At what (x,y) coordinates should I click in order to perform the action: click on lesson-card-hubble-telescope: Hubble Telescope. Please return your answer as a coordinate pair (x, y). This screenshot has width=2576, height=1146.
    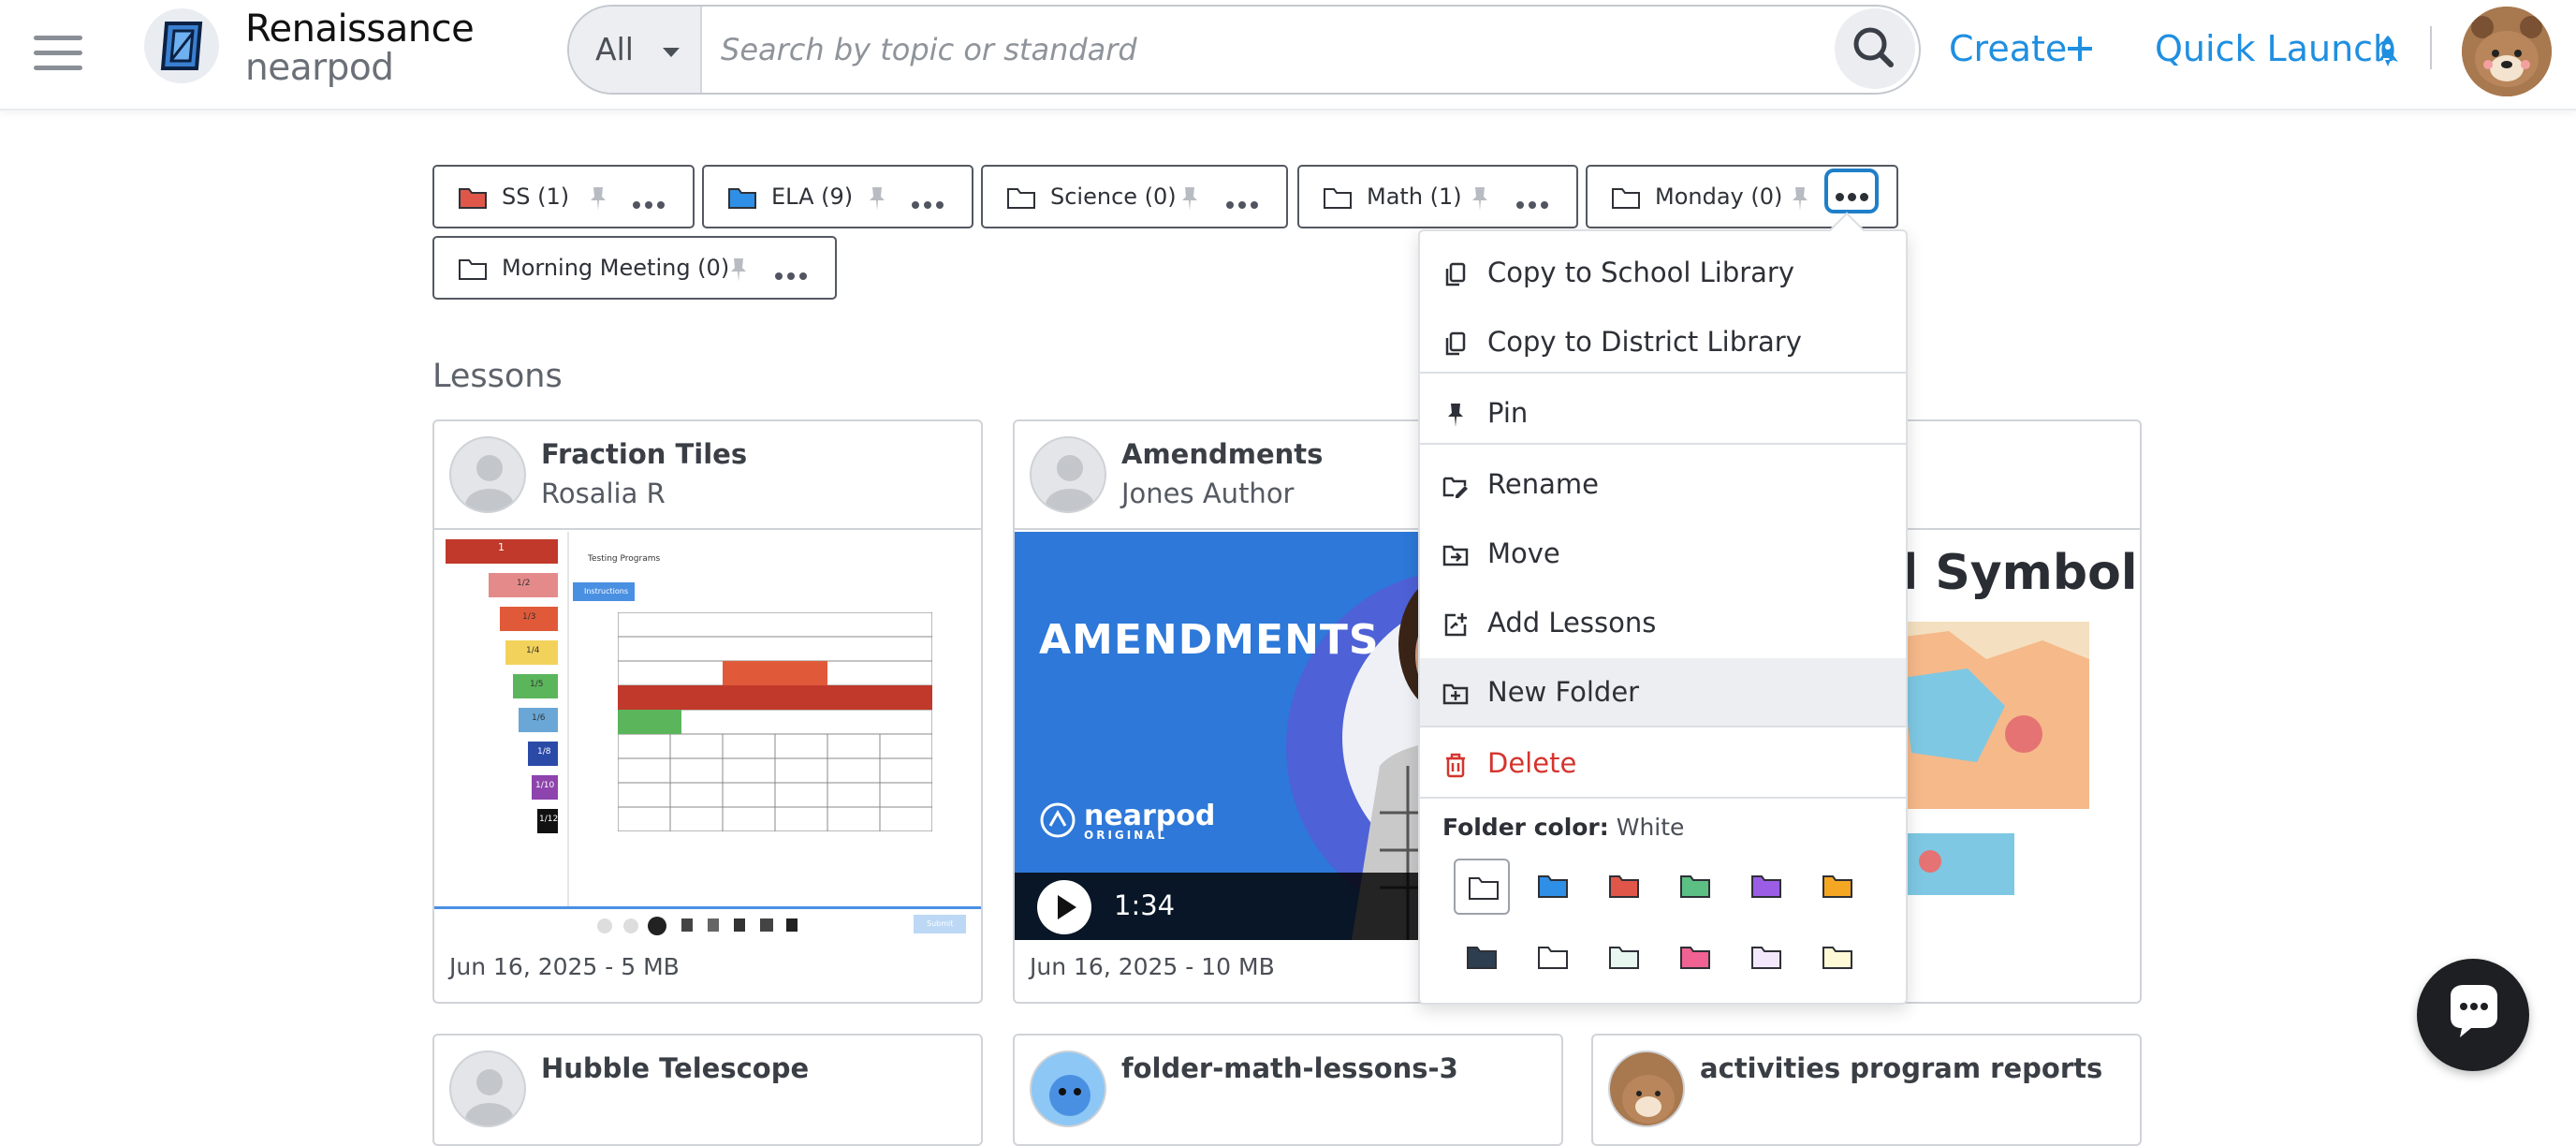
    Looking at the image, I should click on (707, 1090).